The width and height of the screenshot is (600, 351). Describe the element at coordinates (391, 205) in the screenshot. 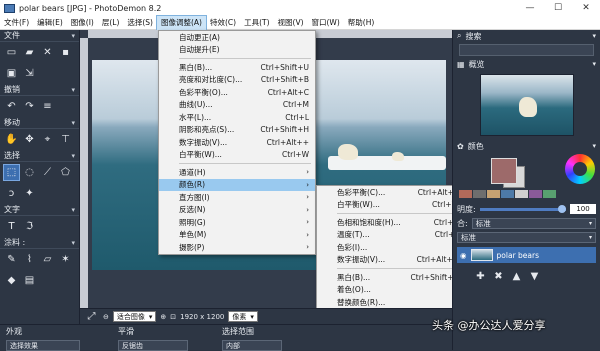

I see `color-submenu-item: 白平衡(W)... Ctrl+W` at that location.